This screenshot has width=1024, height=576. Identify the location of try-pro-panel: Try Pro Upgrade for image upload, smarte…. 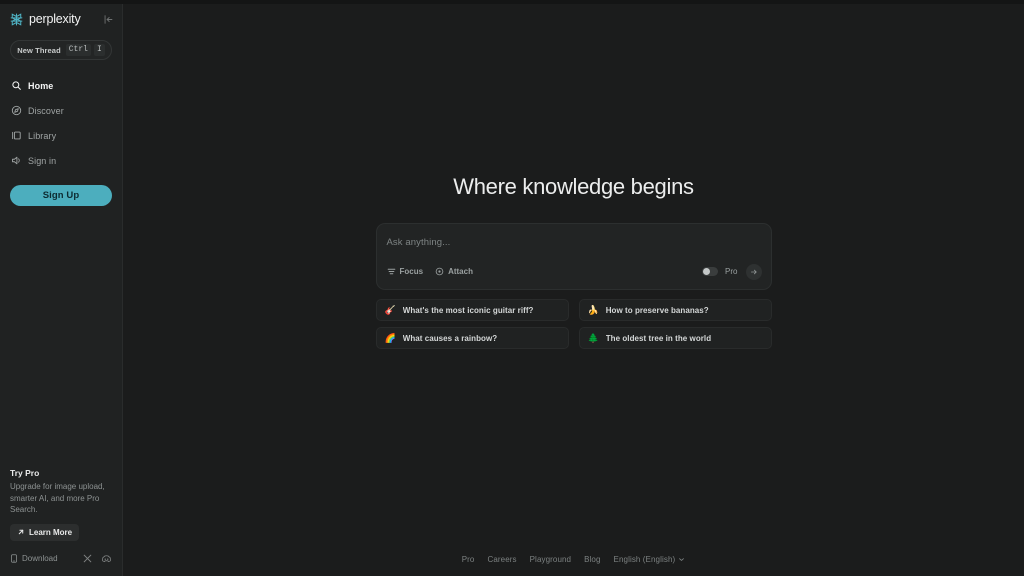
(61, 504).